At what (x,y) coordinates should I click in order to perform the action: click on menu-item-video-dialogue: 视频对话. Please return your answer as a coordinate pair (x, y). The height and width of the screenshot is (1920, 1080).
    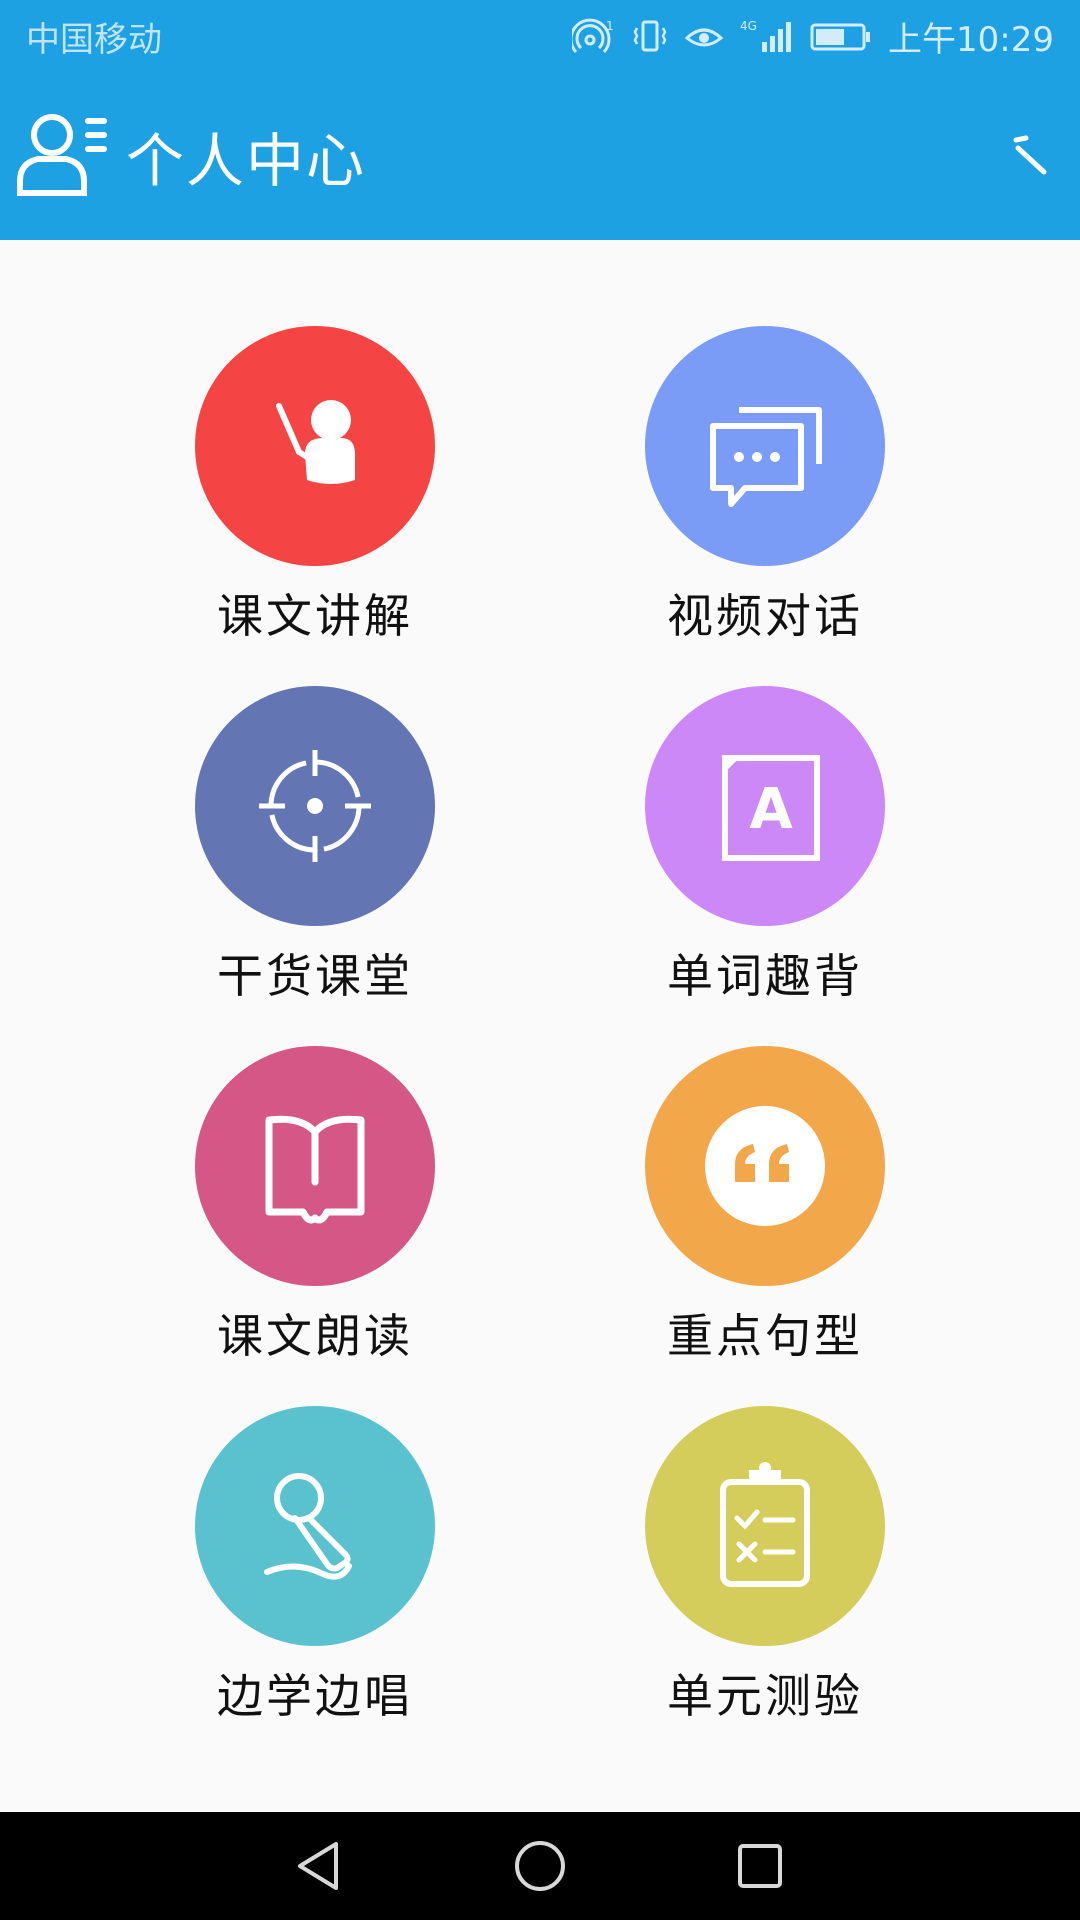
    Looking at the image, I should click on (765, 486).